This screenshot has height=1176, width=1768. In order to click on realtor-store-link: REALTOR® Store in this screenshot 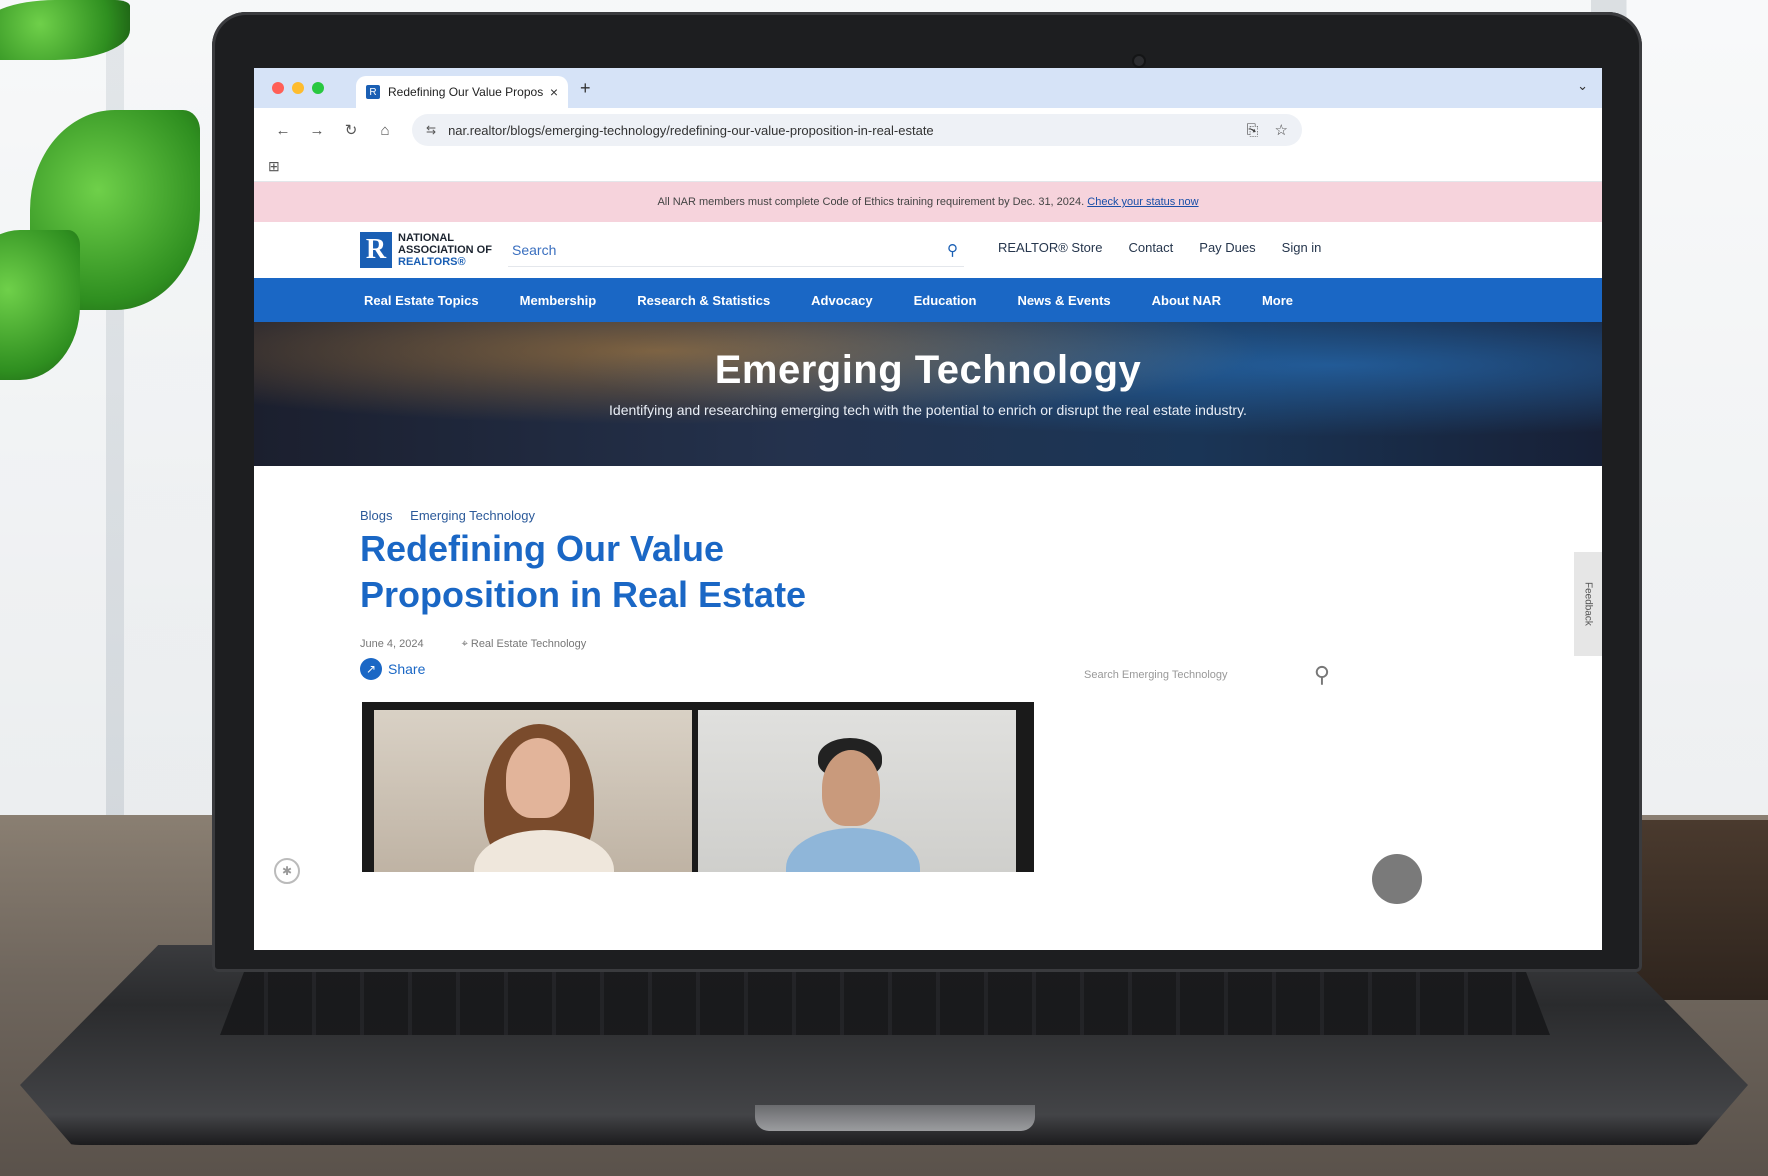, I will do `click(1050, 247)`.